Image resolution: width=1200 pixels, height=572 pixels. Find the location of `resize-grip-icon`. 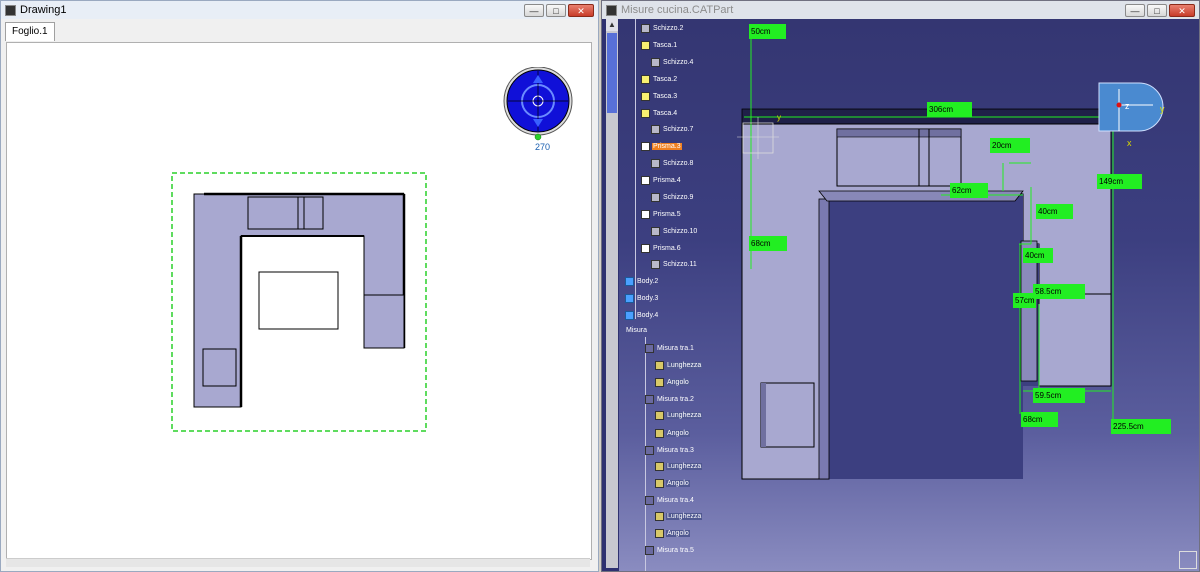

resize-grip-icon is located at coordinates (1188, 560).